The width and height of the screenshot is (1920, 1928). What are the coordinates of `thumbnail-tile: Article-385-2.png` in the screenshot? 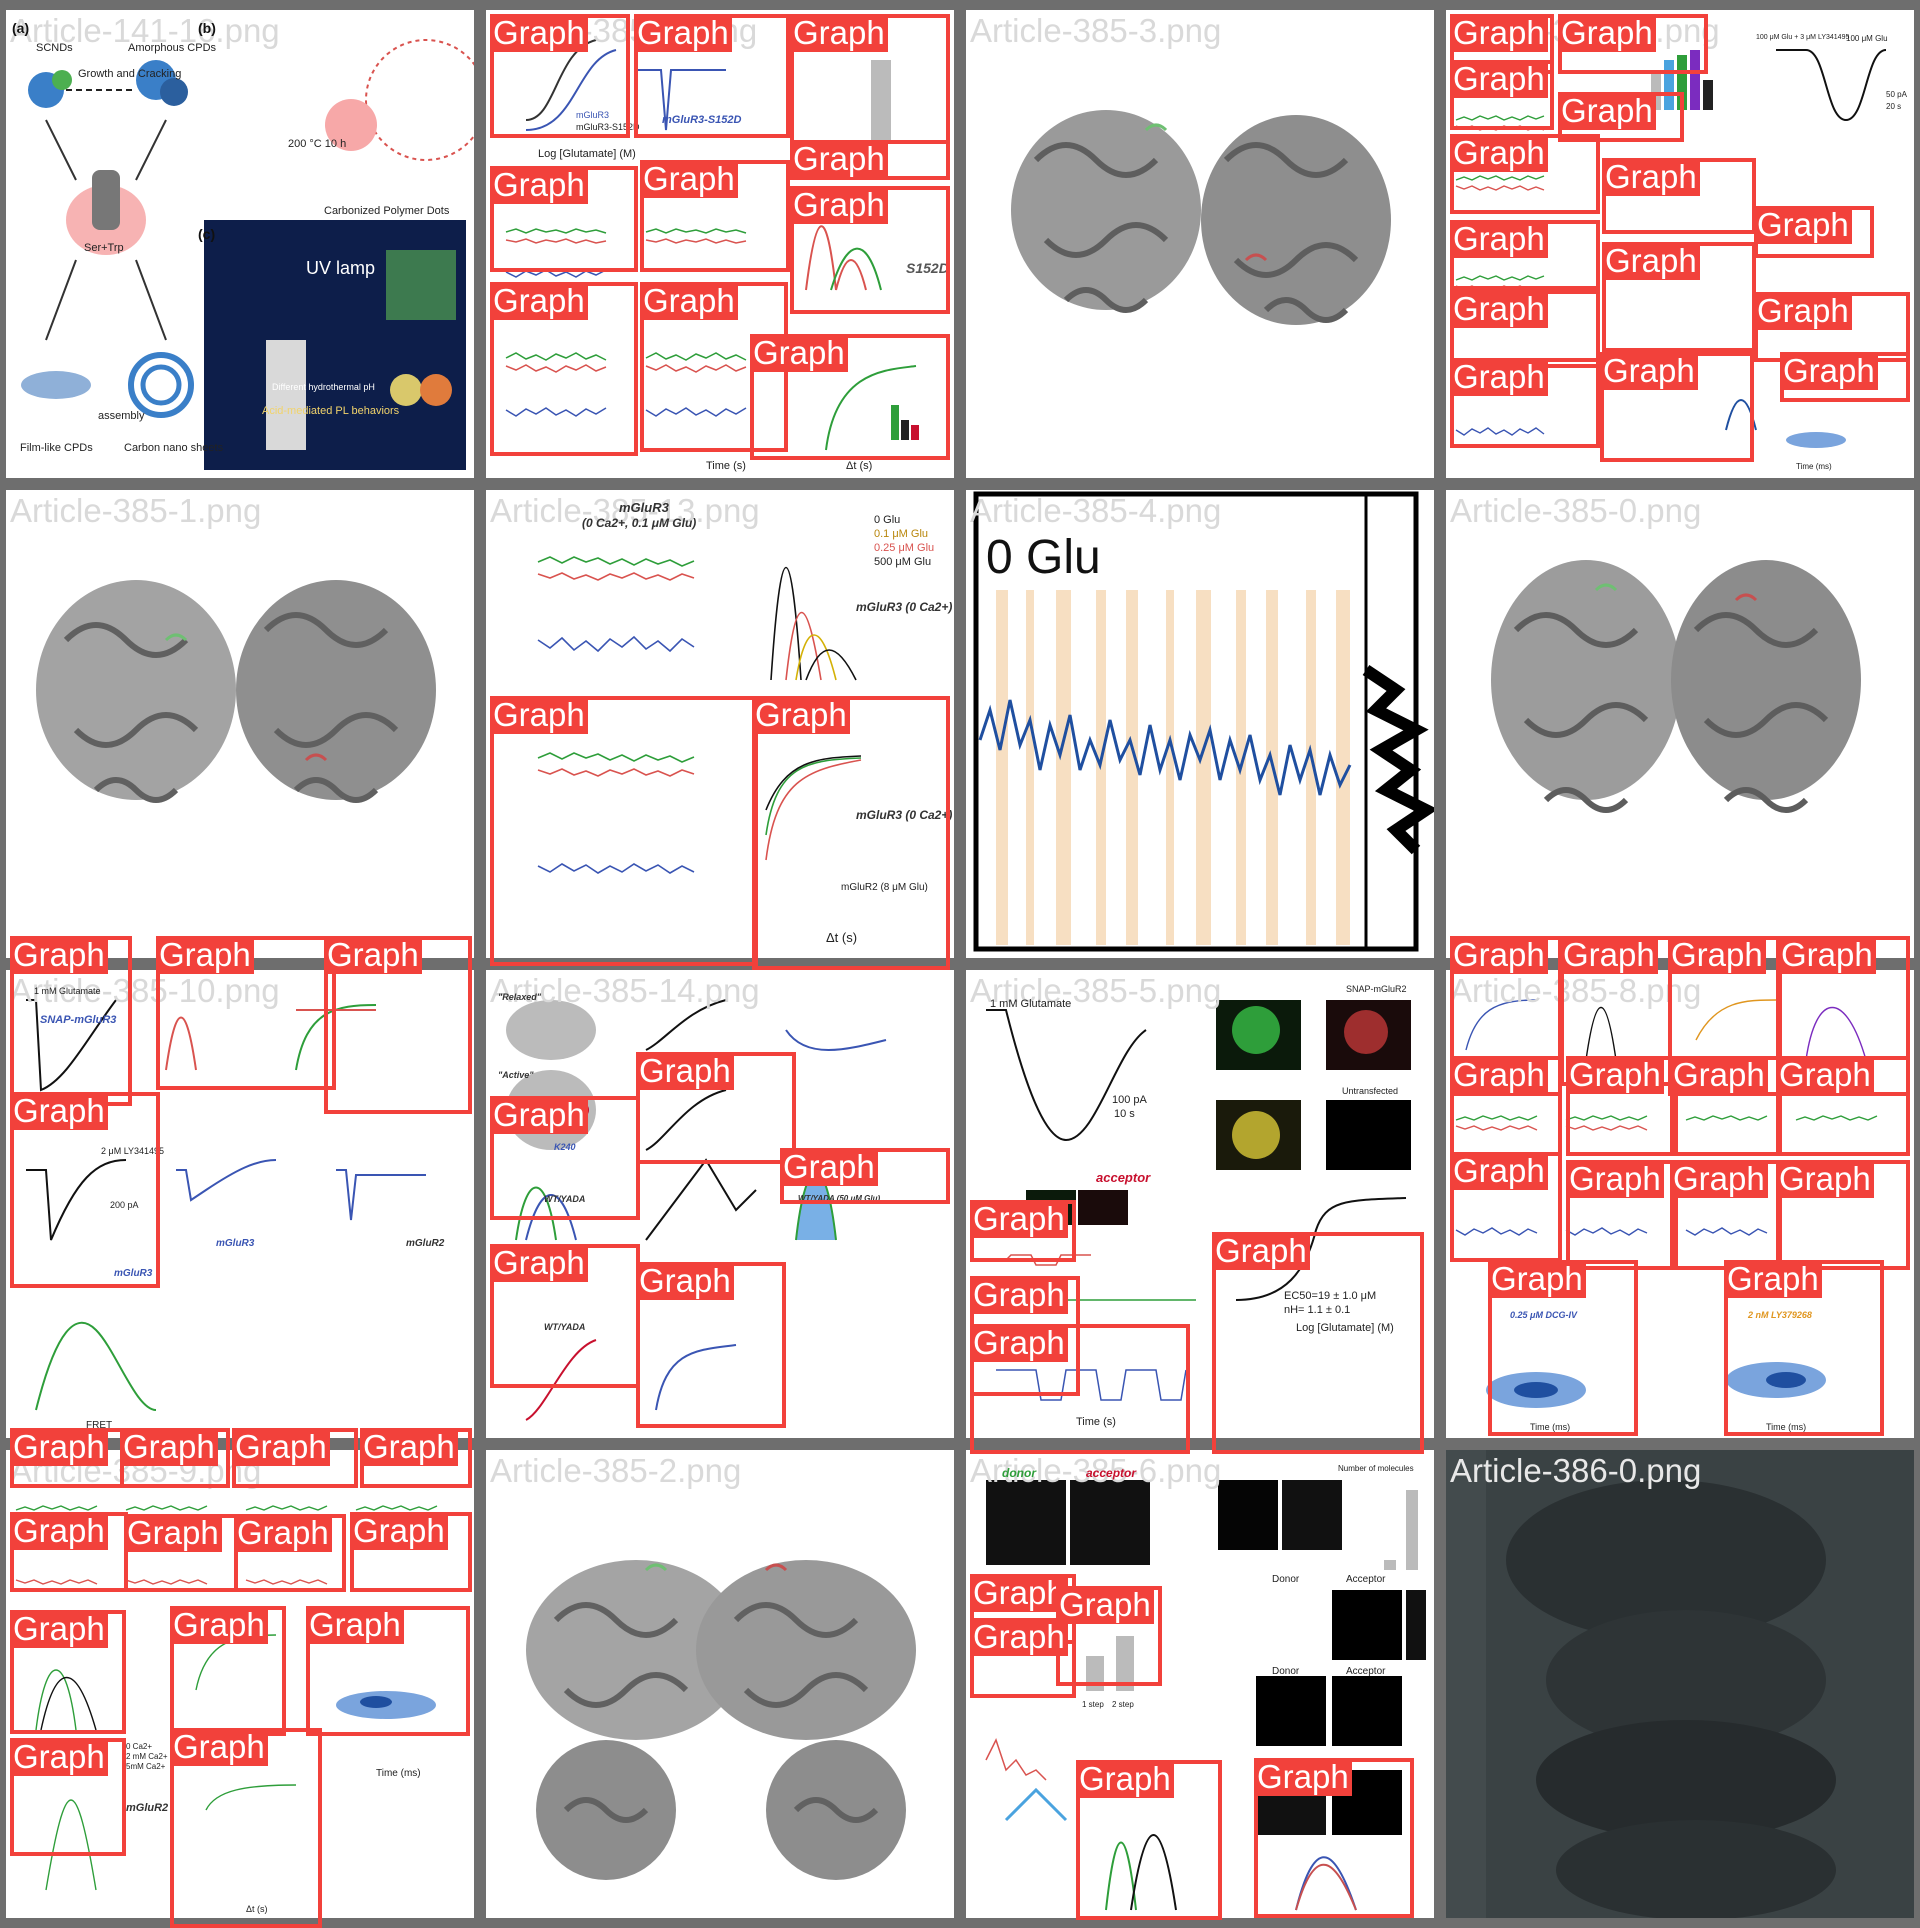 It's located at (720, 1684).